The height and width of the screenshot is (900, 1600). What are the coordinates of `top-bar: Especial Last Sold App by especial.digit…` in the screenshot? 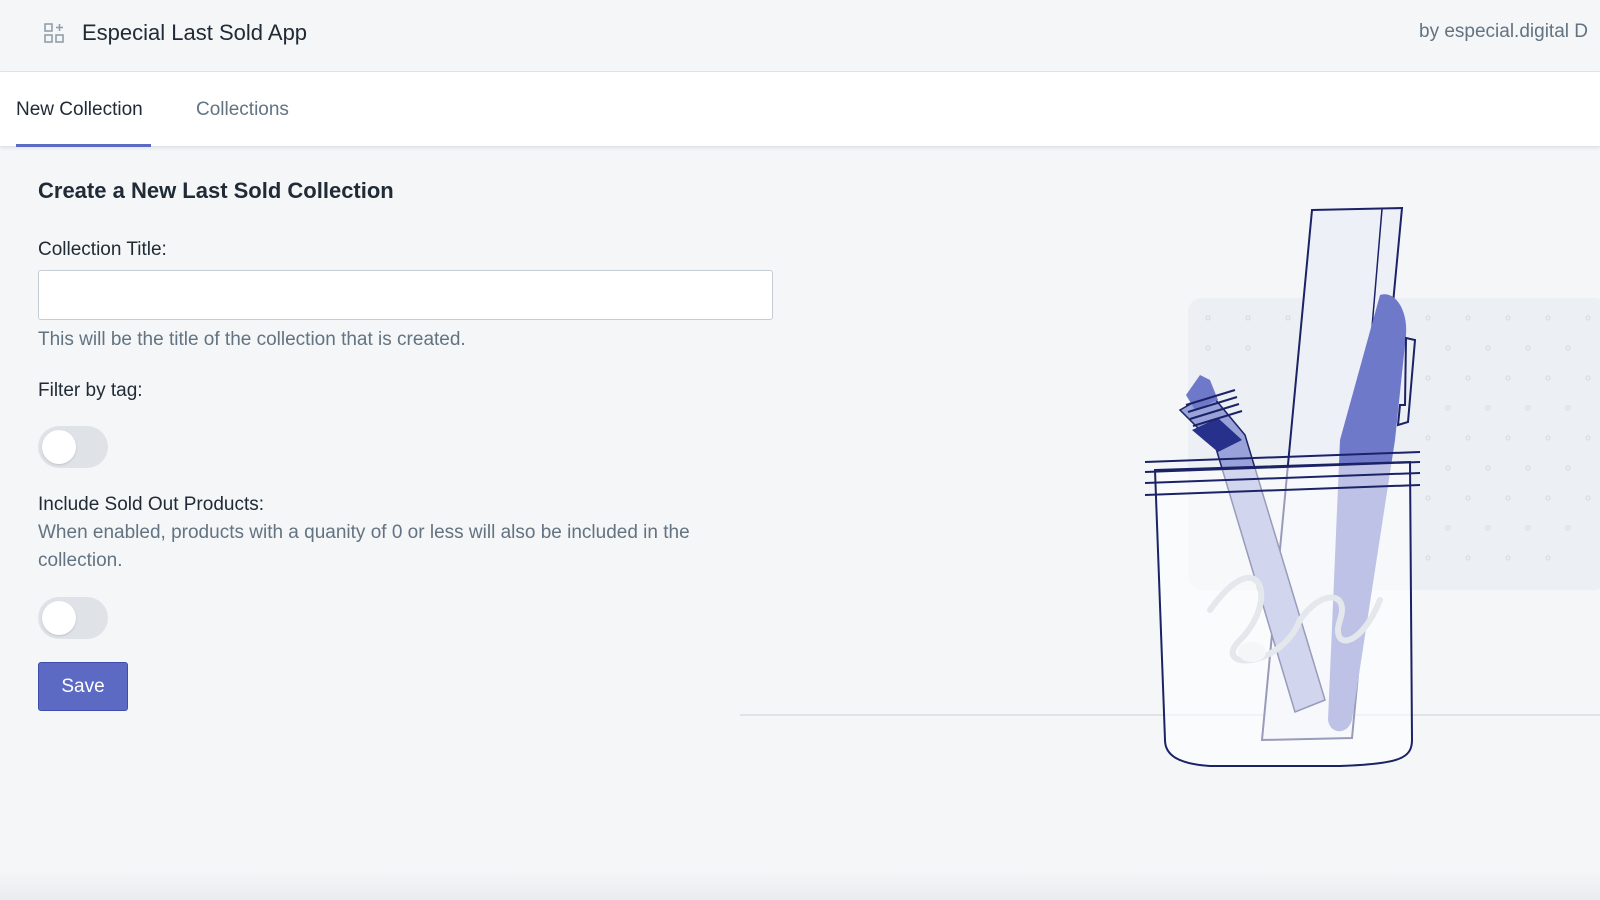 It's located at (800, 36).